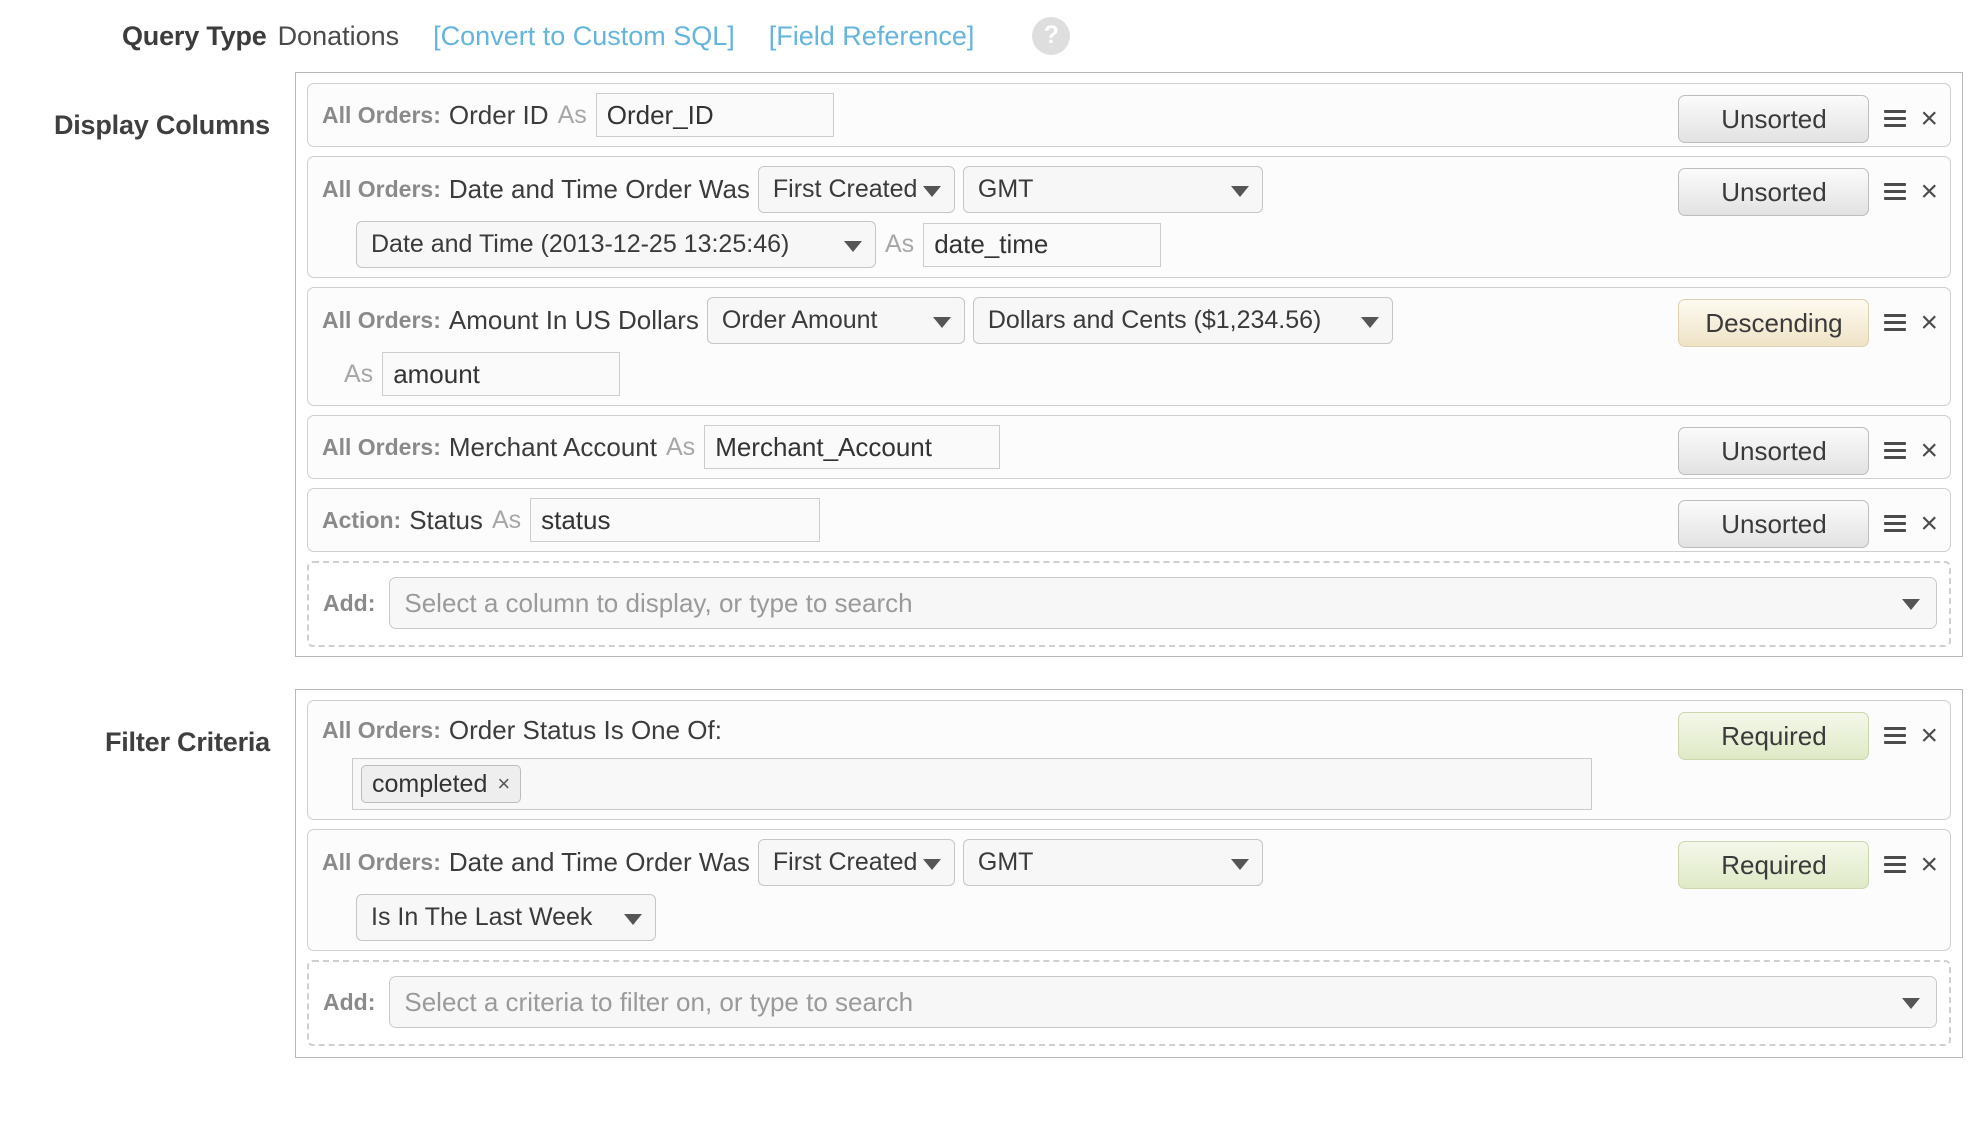  What do you see at coordinates (1774, 323) in the screenshot?
I see `sort-toggle-button: Descending` at bounding box center [1774, 323].